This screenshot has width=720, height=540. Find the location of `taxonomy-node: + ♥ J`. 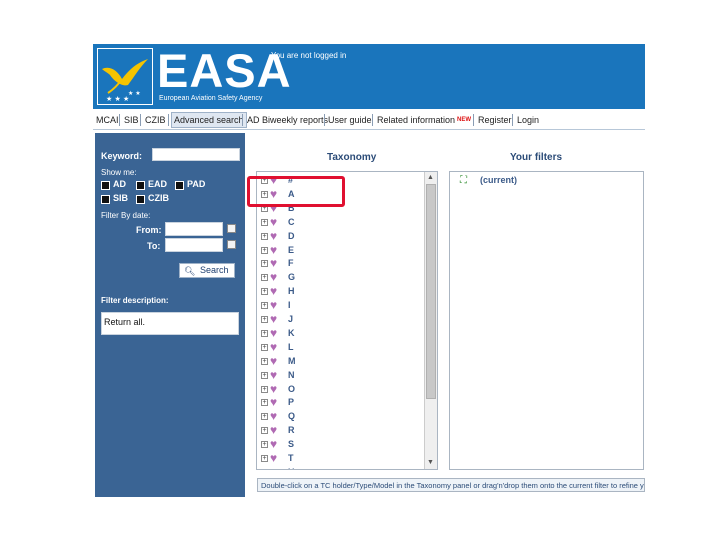

taxonomy-node: + ♥ J is located at coordinates (341, 320).